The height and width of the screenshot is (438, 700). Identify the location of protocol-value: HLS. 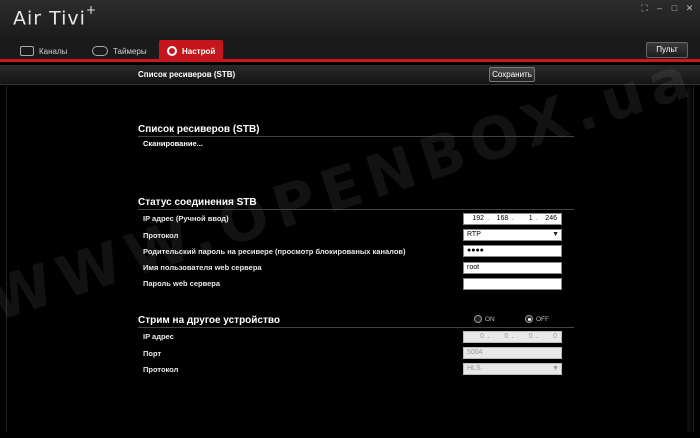
(474, 368).